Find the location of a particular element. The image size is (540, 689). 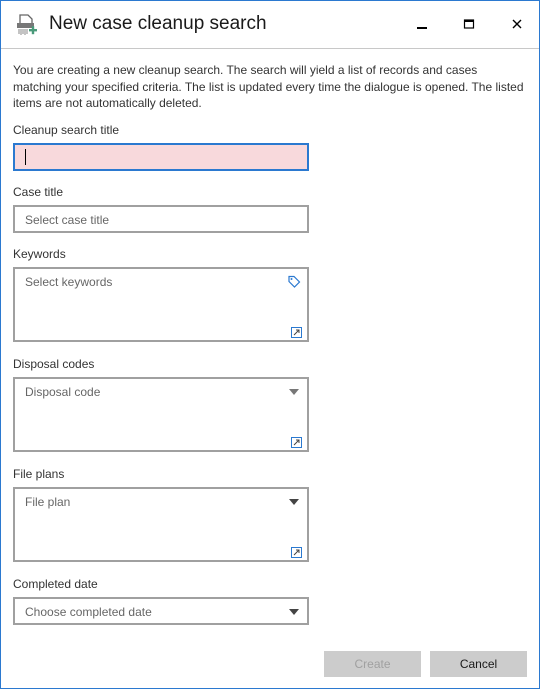

close-button is located at coordinates (517, 24).